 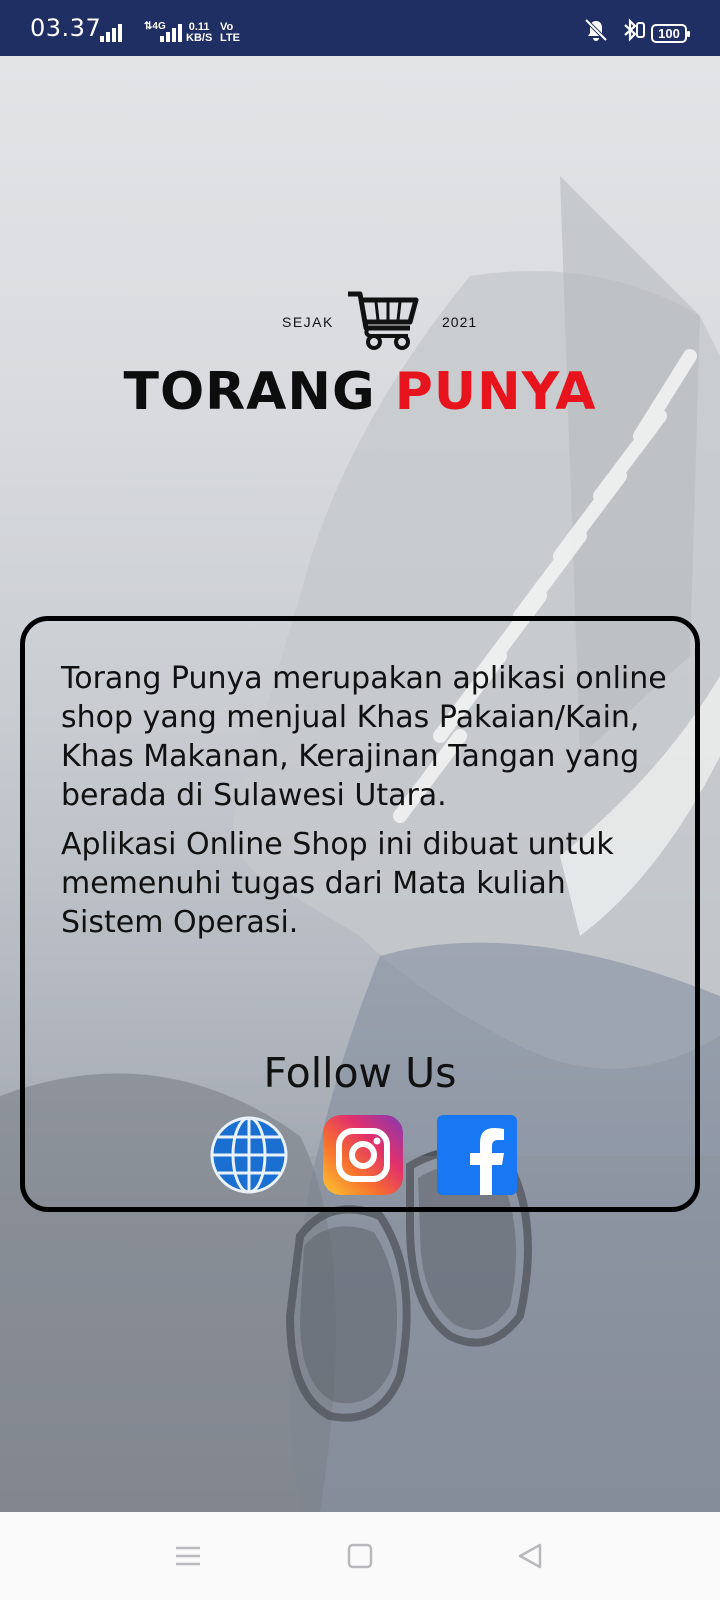 I want to click on brand-title-part1: TORANG, so click(x=249, y=392).